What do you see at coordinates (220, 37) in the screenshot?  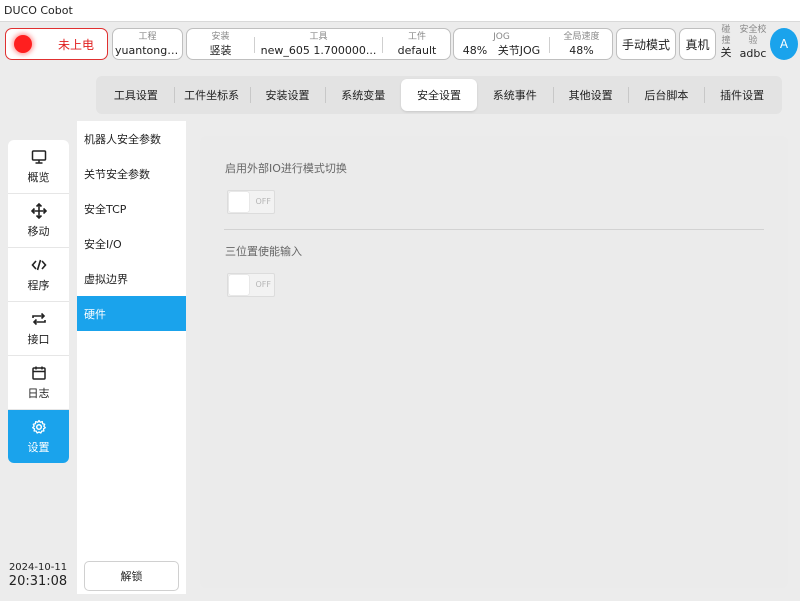 I see `install-label: 安装` at bounding box center [220, 37].